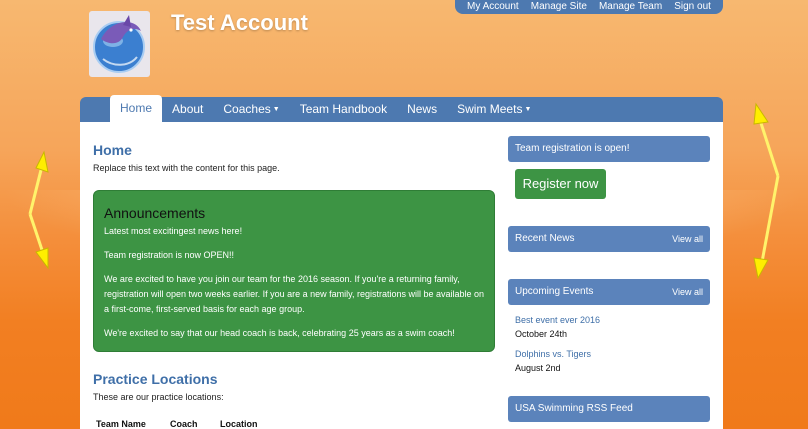  I want to click on nav-about-label: About, so click(188, 109).